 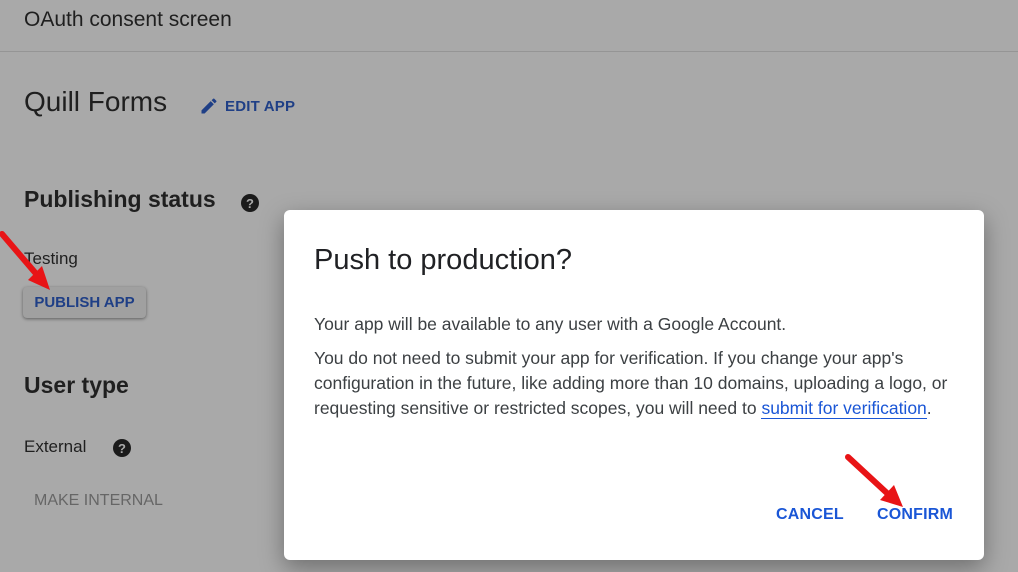 What do you see at coordinates (120, 199) in the screenshot?
I see `publishing-status-title: Publishing status` at bounding box center [120, 199].